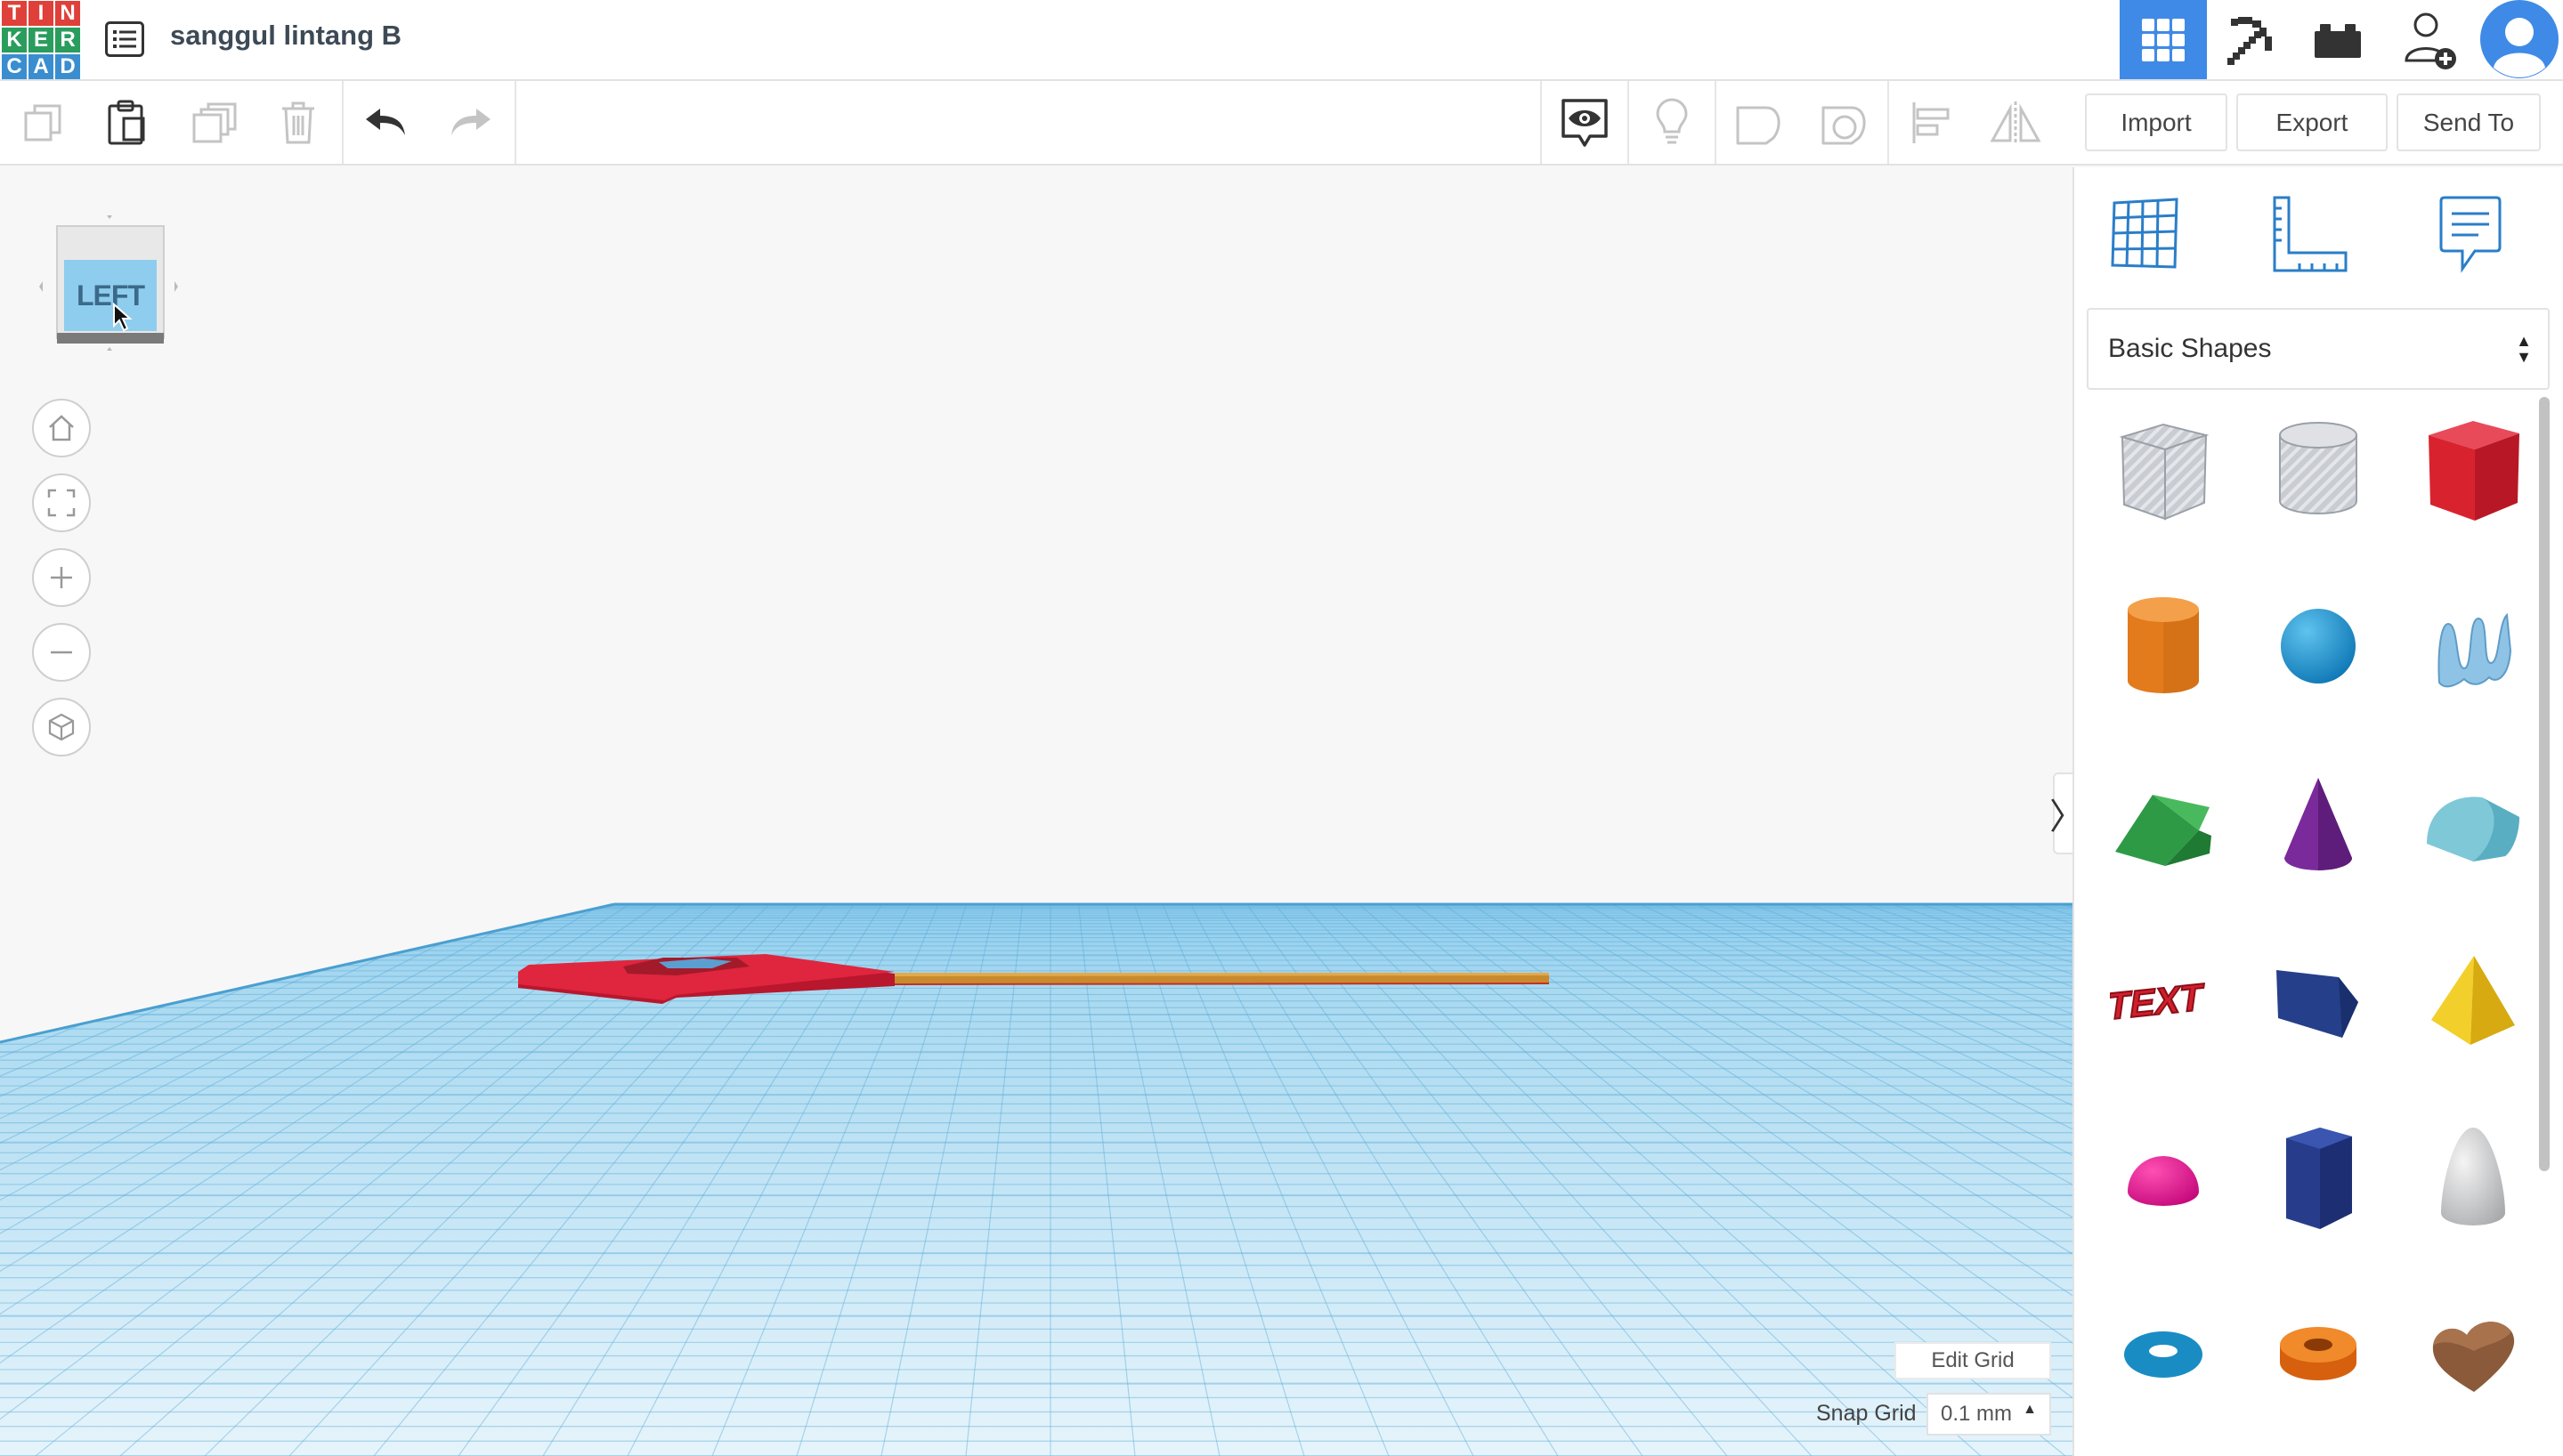 The image size is (2563, 1456). Describe the element at coordinates (1671, 122) in the screenshot. I see `hint-button` at that location.